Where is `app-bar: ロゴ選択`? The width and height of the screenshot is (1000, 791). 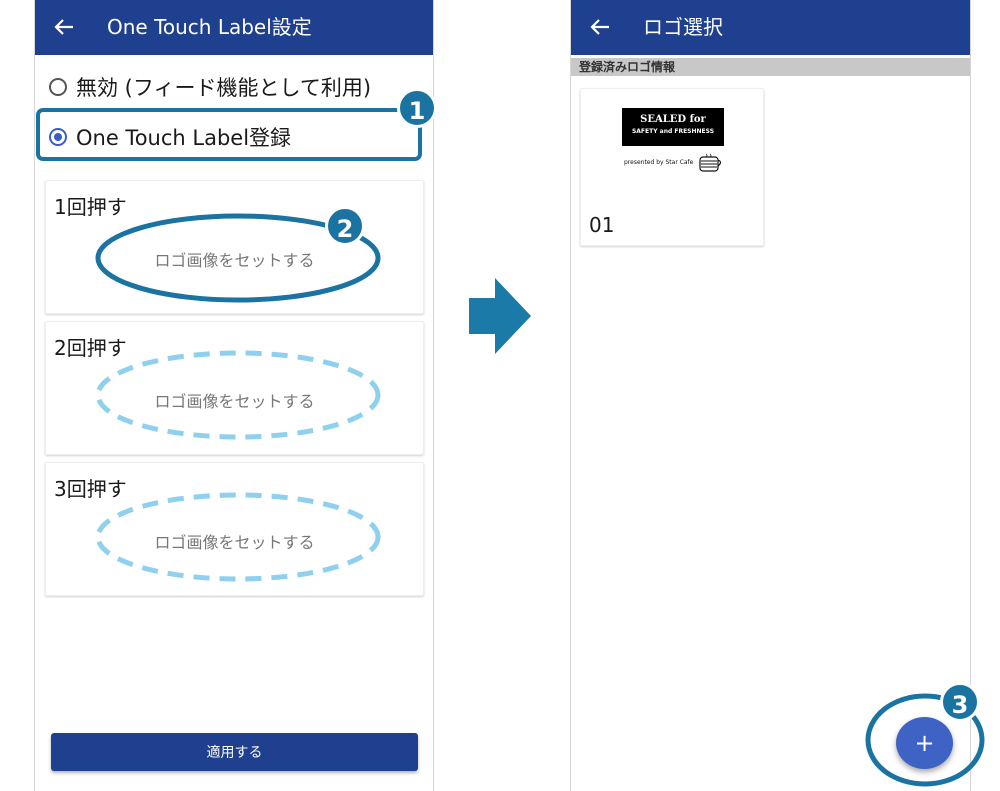 app-bar: ロゴ選択 is located at coordinates (770, 27).